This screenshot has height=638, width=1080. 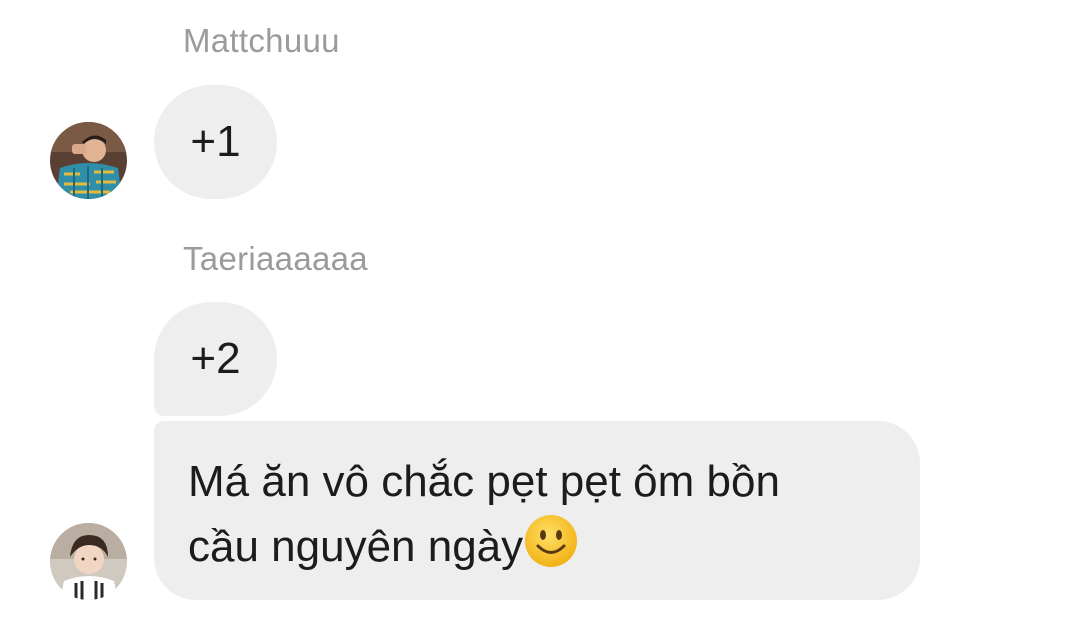 I want to click on message-text: +2, so click(x=215, y=358).